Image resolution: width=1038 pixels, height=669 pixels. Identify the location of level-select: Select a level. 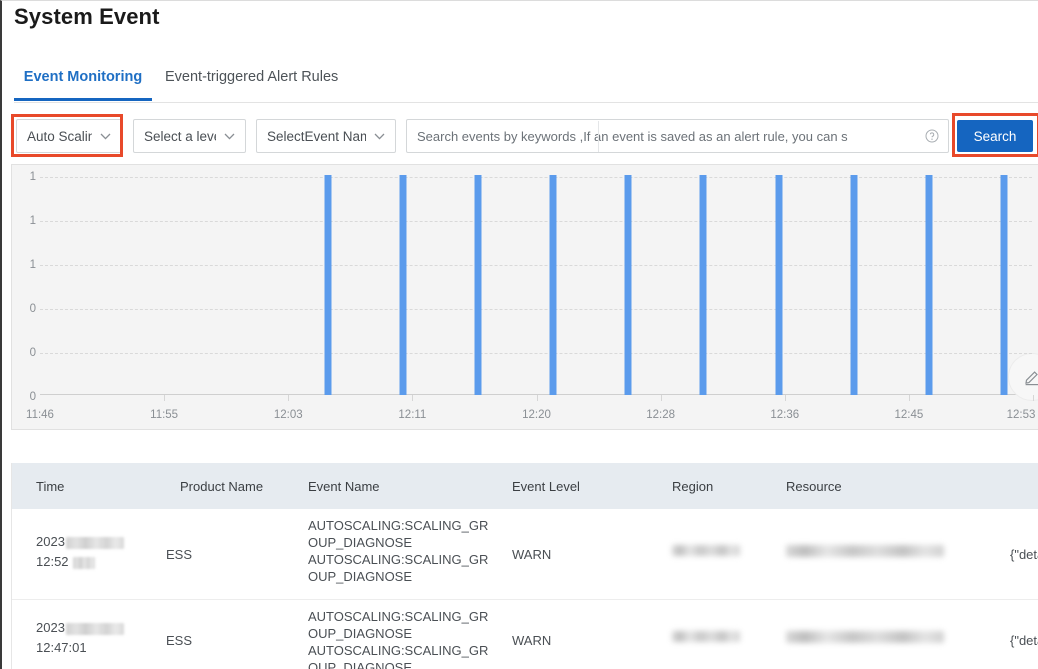
(189, 136).